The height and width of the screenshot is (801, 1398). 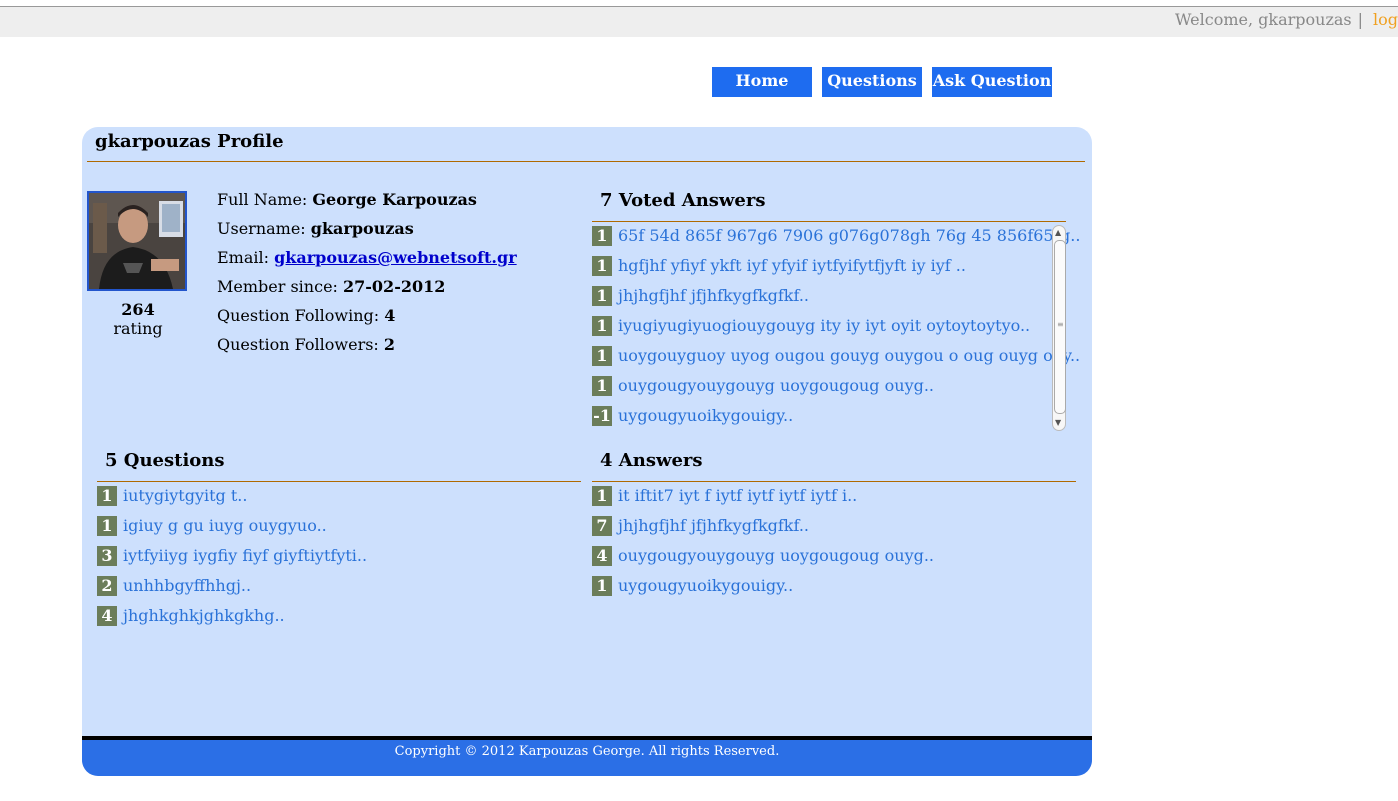 I want to click on list-item: 7 jhjhgfjhf jfjhfkygfkgfkf.., so click(x=763, y=531).